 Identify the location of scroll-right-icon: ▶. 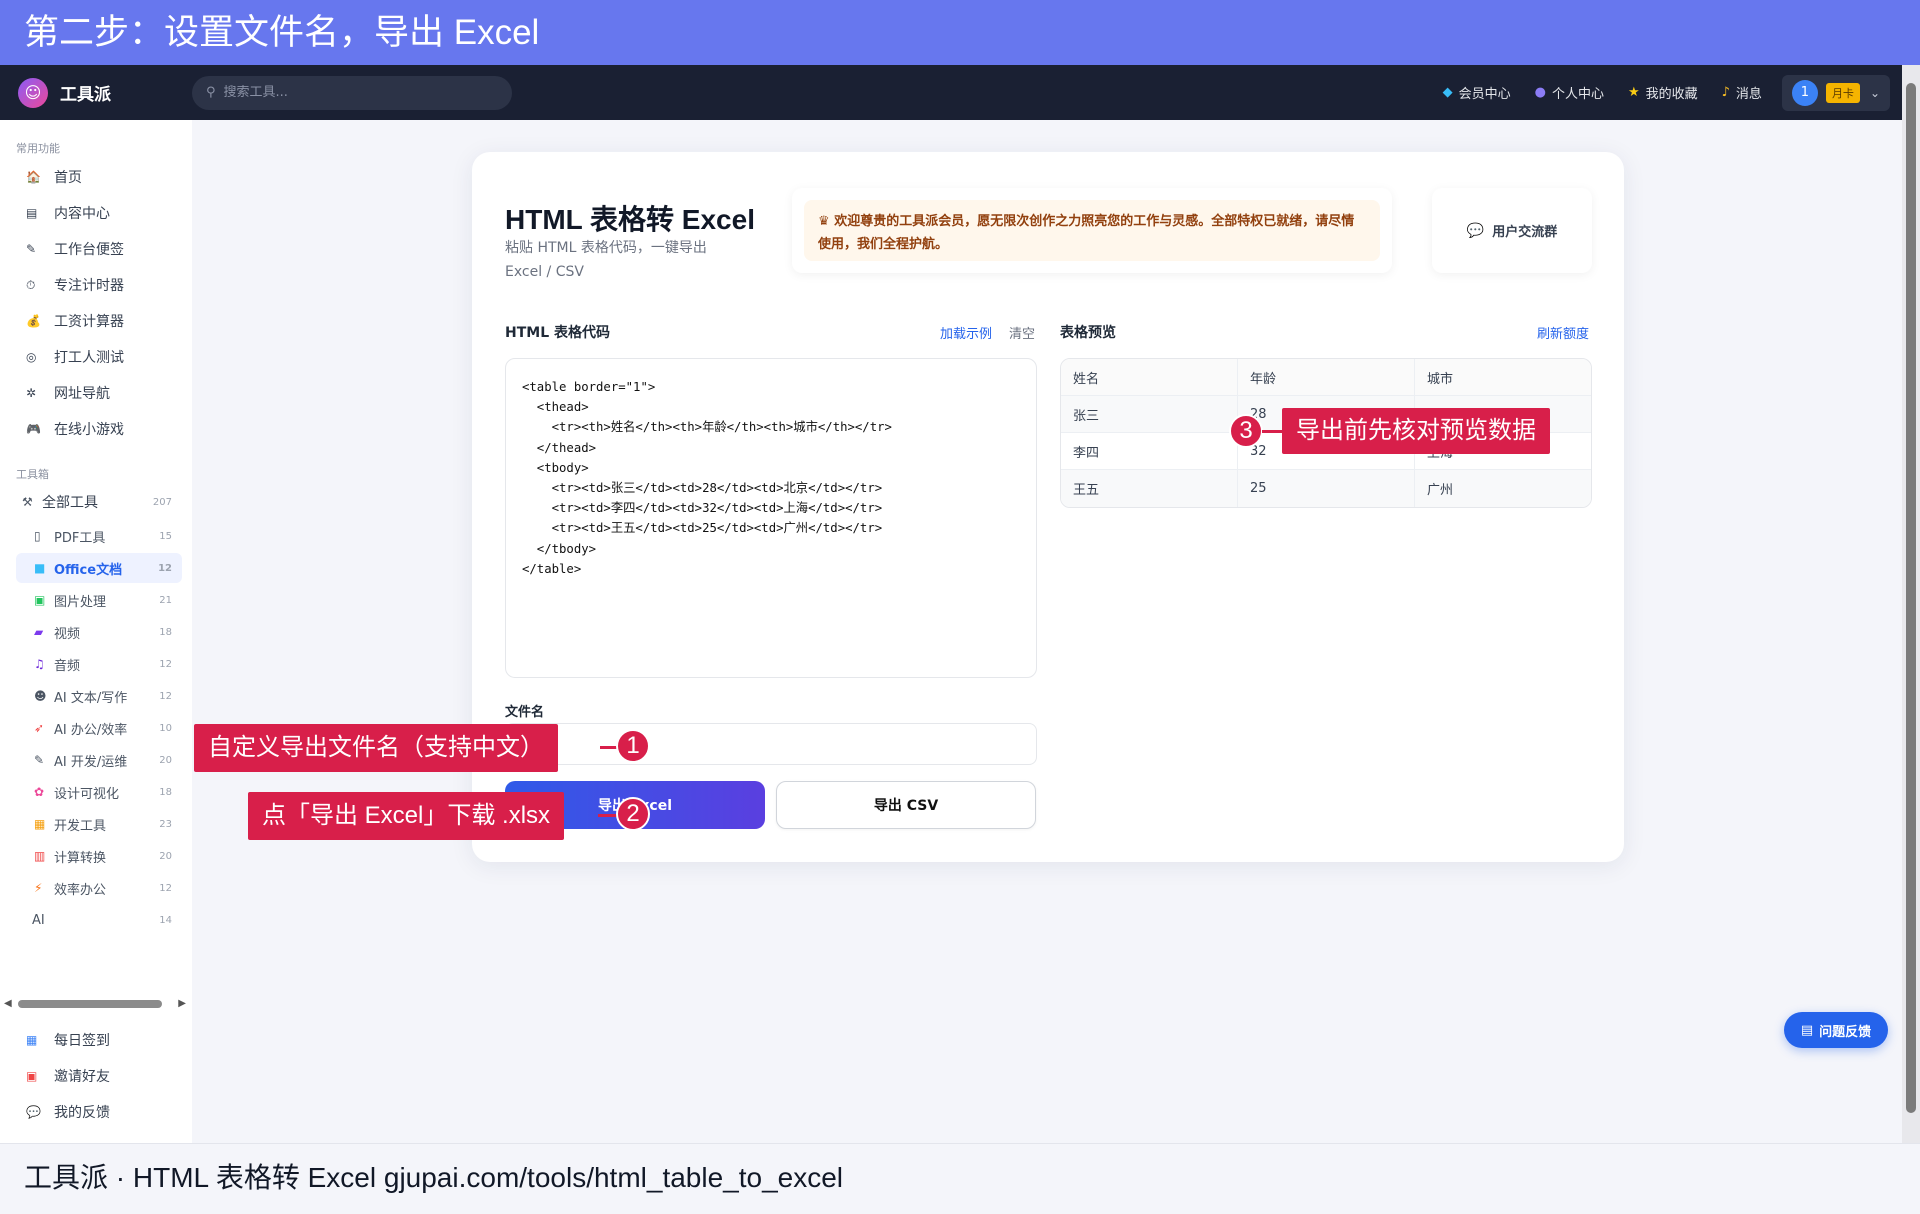
(182, 1003).